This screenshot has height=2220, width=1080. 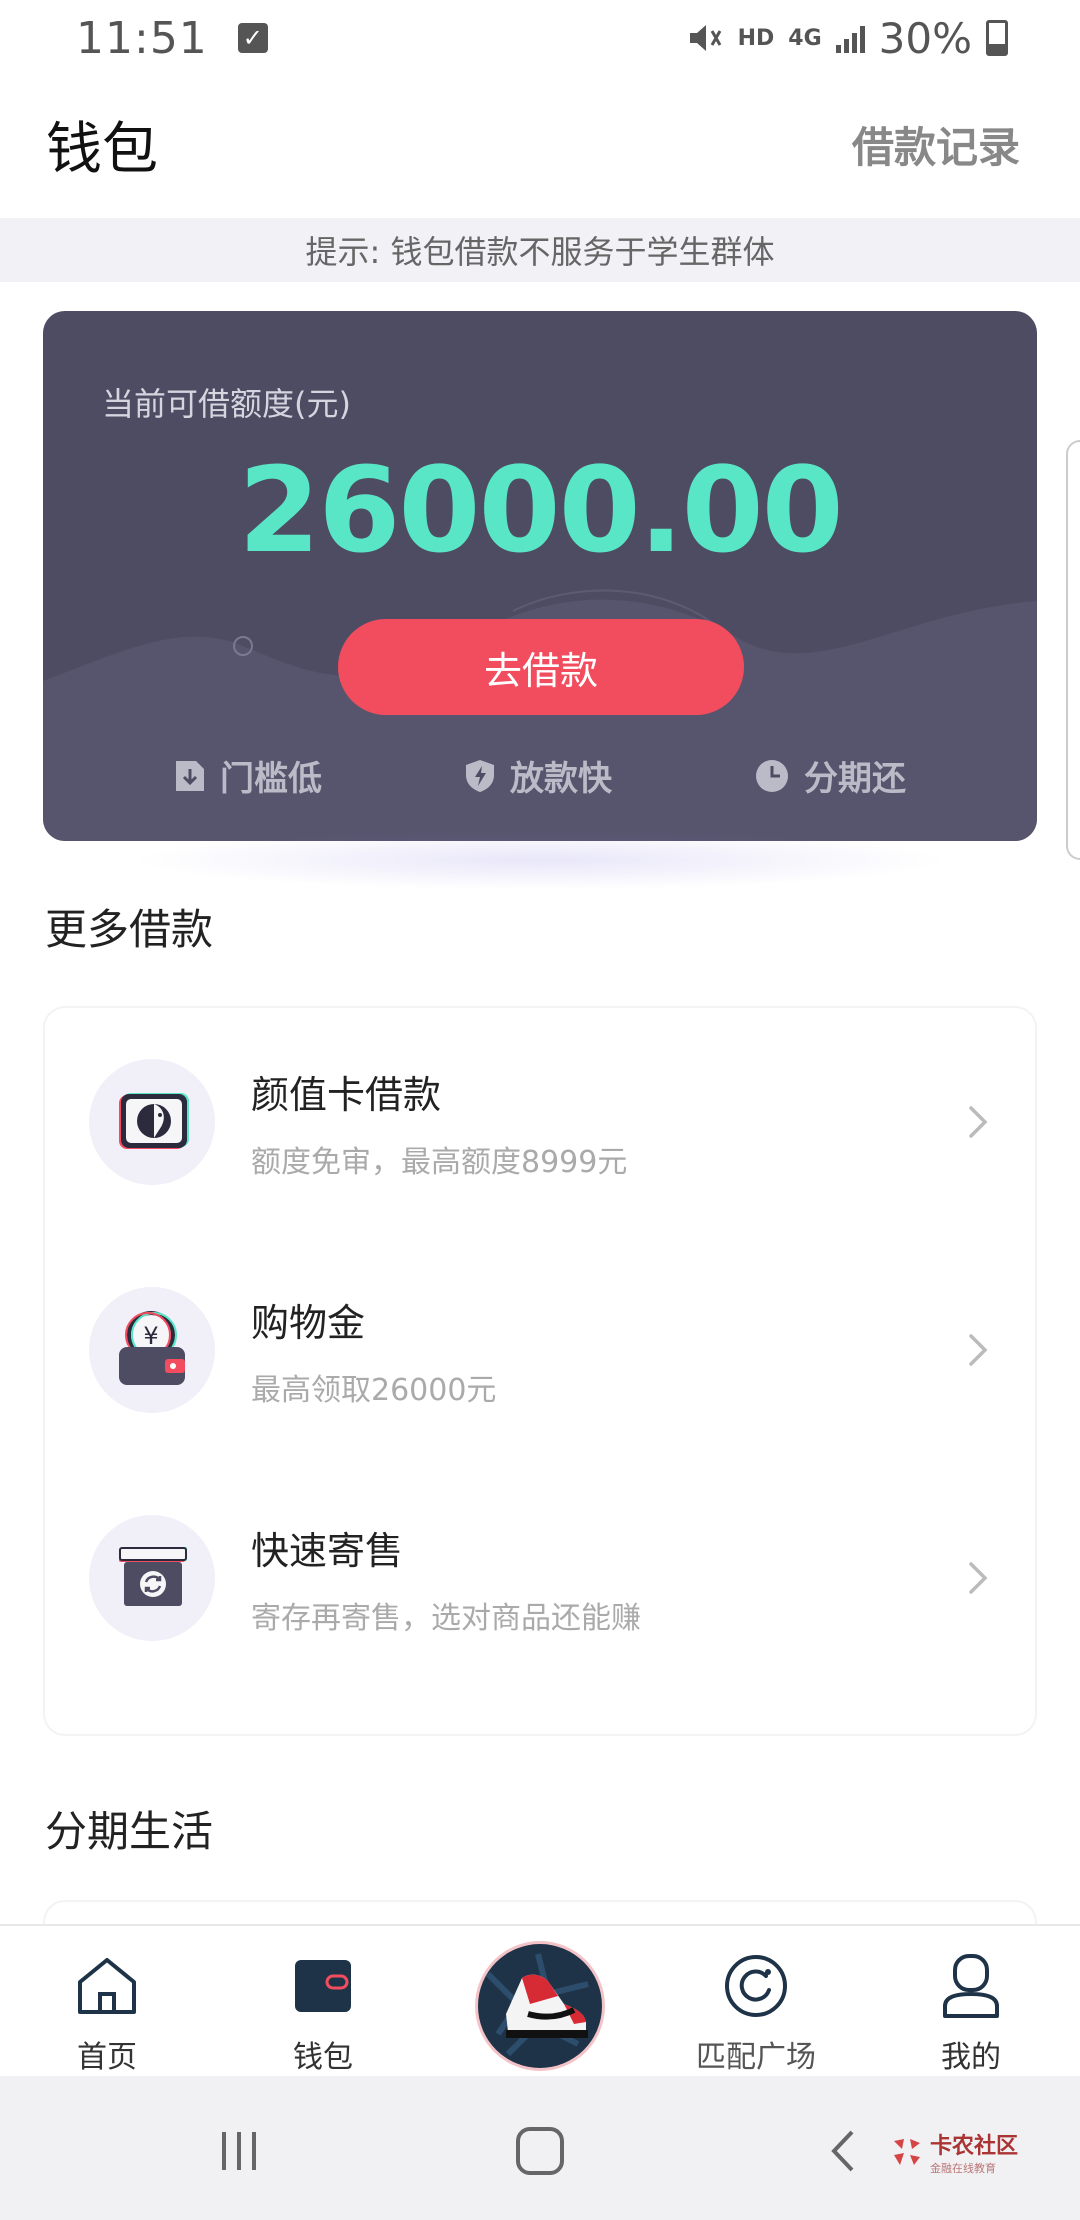 I want to click on clock-icon, so click(x=772, y=775).